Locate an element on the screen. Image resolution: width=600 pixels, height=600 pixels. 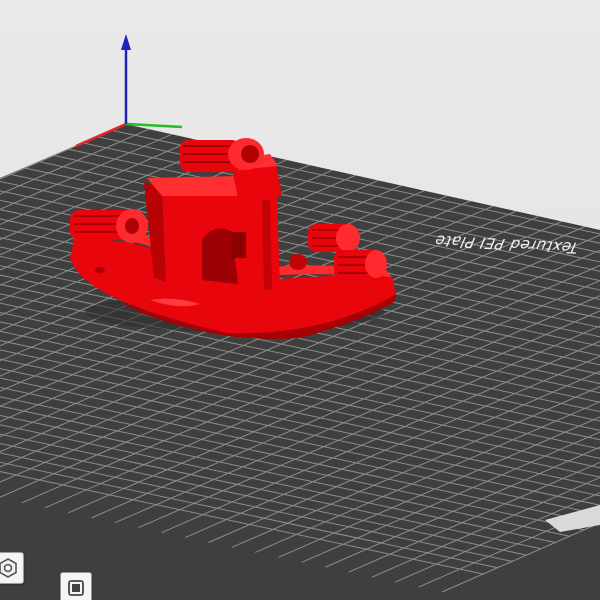
z-axis-arrow-icon is located at coordinates (126, 42).